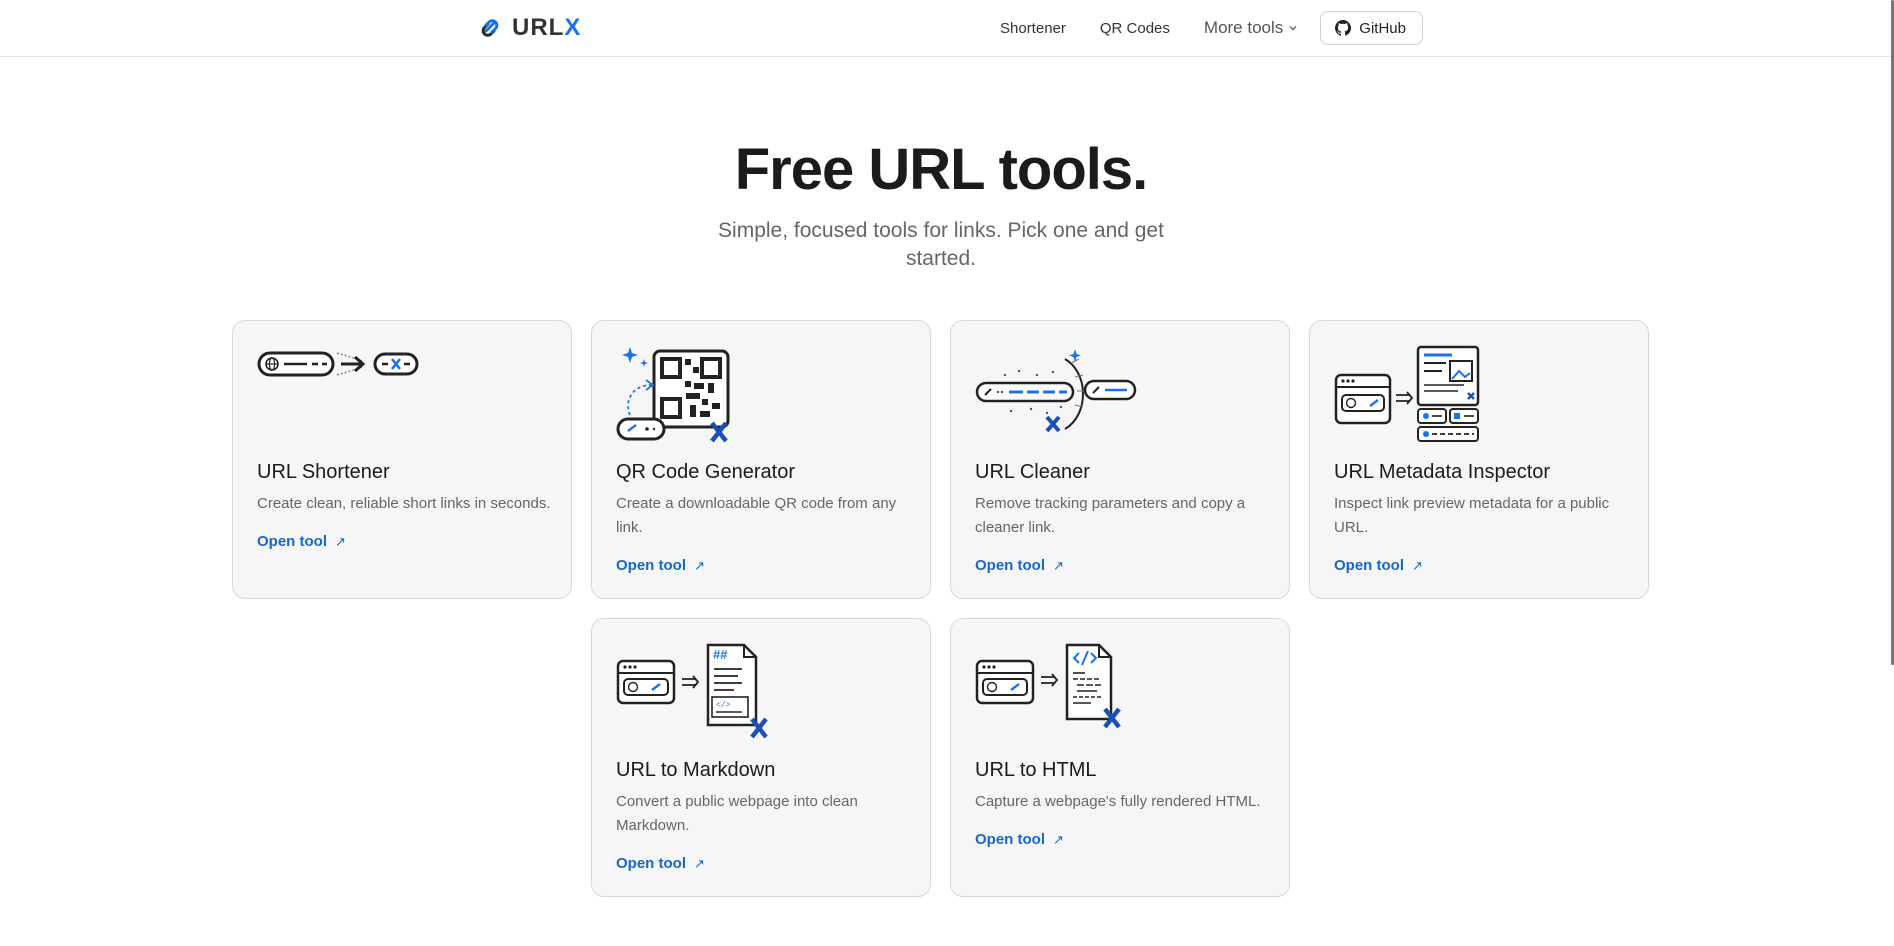  Describe the element at coordinates (1243, 27) in the screenshot. I see `more-tools-label: More tools` at that location.